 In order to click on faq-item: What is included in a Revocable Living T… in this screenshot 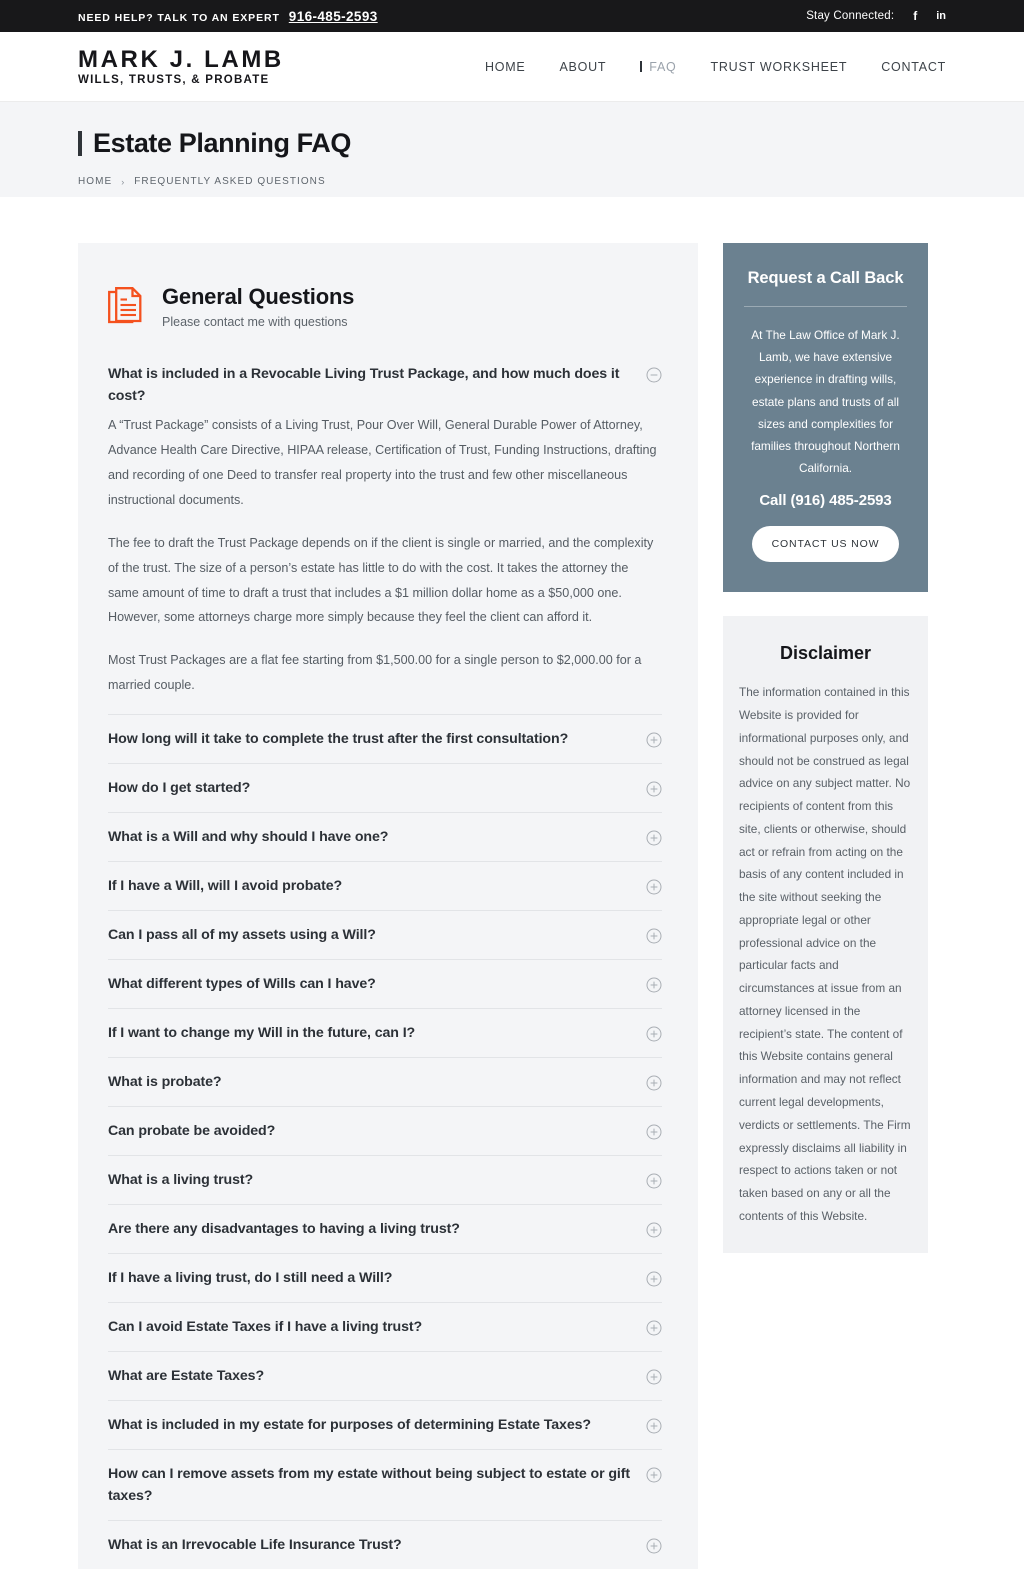, I will do `click(385, 533)`.